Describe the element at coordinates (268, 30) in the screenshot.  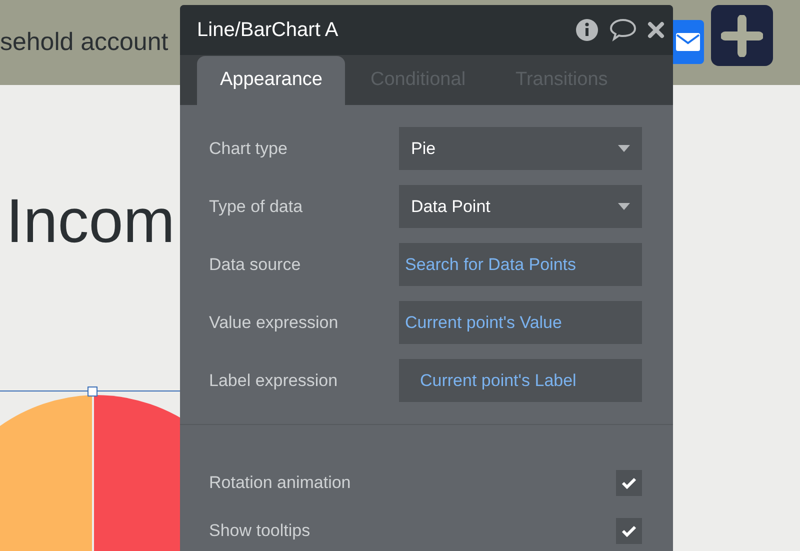
I see `panel-title: Line/BarChart A` at that location.